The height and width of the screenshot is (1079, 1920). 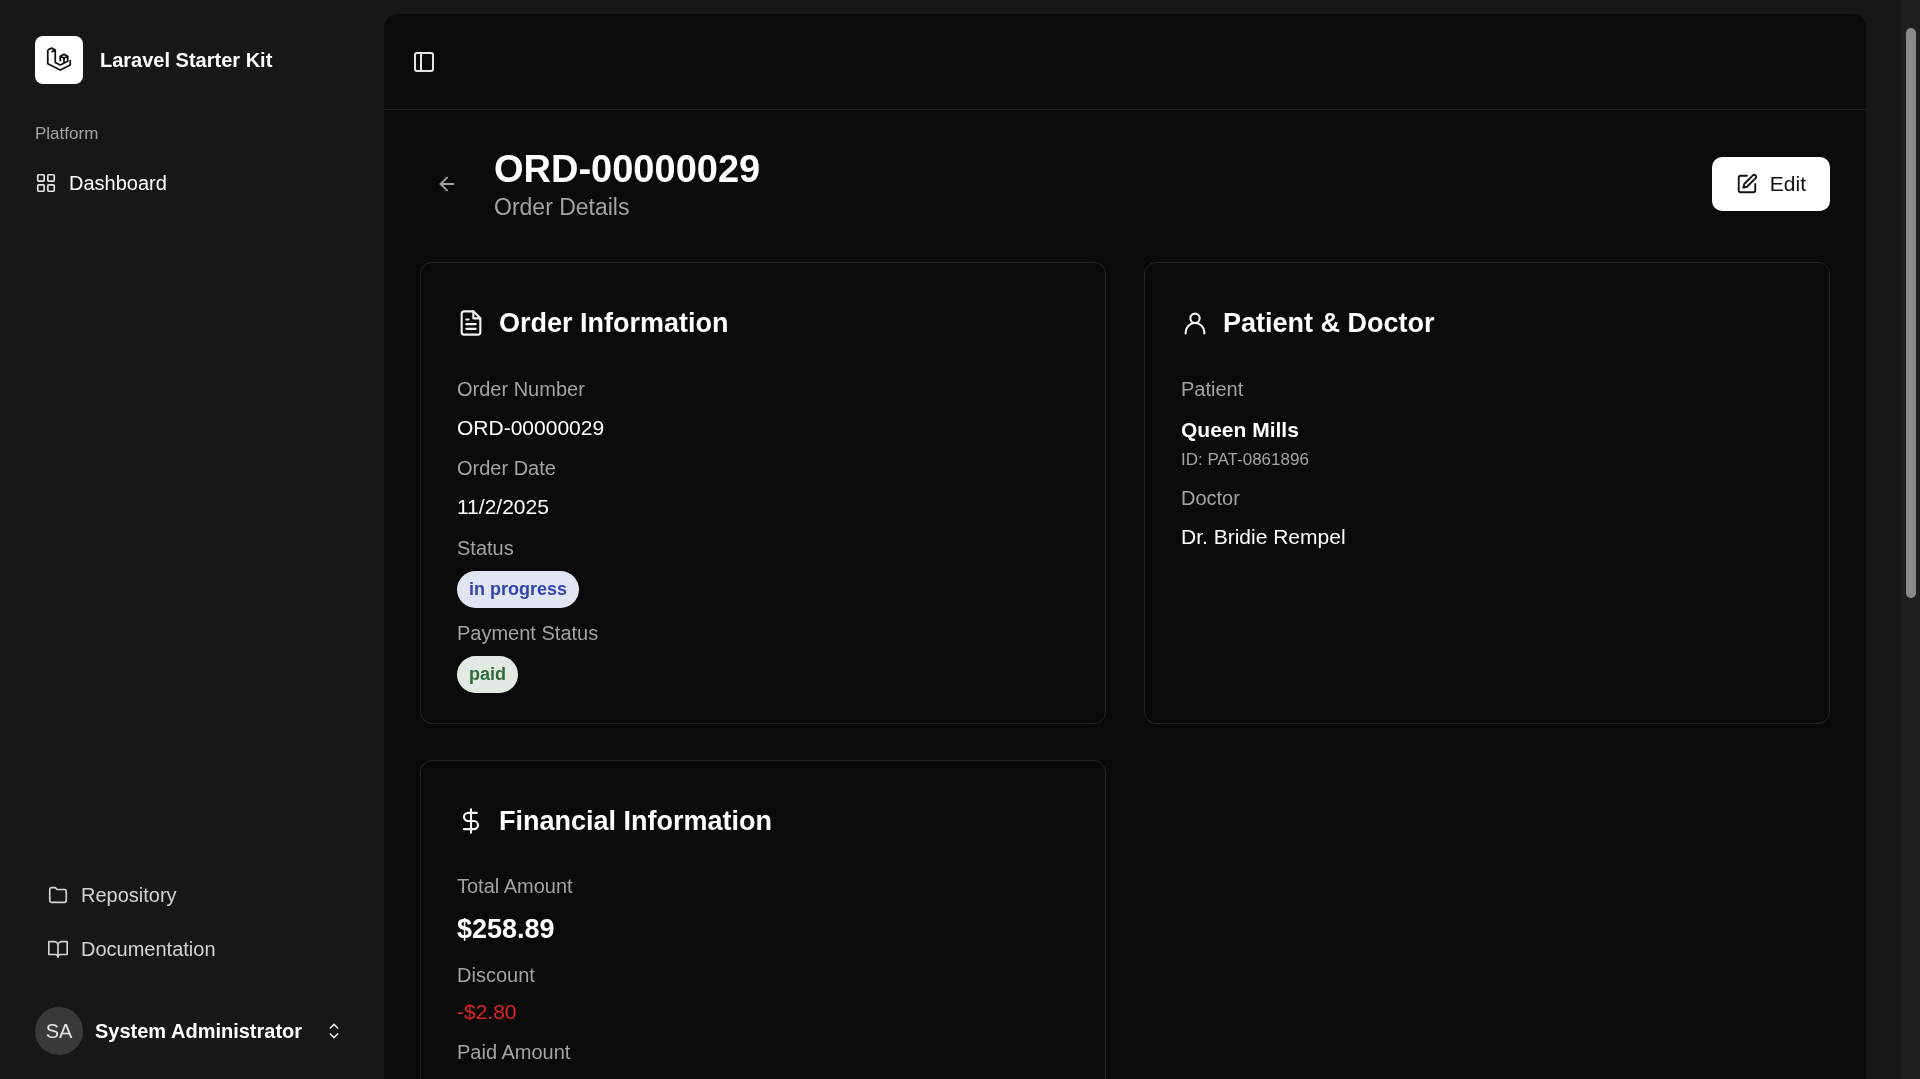 What do you see at coordinates (1210, 498) in the screenshot?
I see `field-label: Doctor` at bounding box center [1210, 498].